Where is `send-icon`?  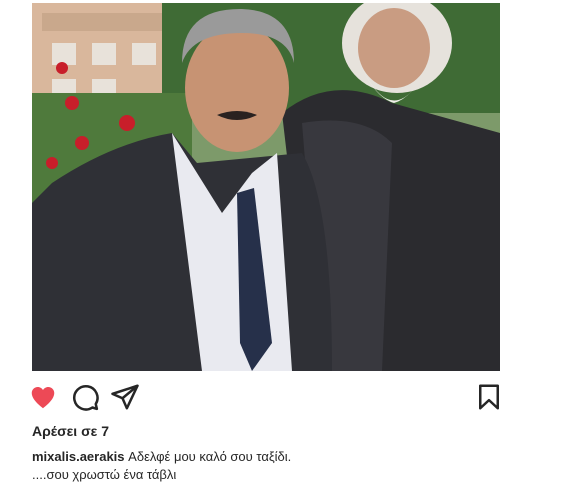 send-icon is located at coordinates (125, 397).